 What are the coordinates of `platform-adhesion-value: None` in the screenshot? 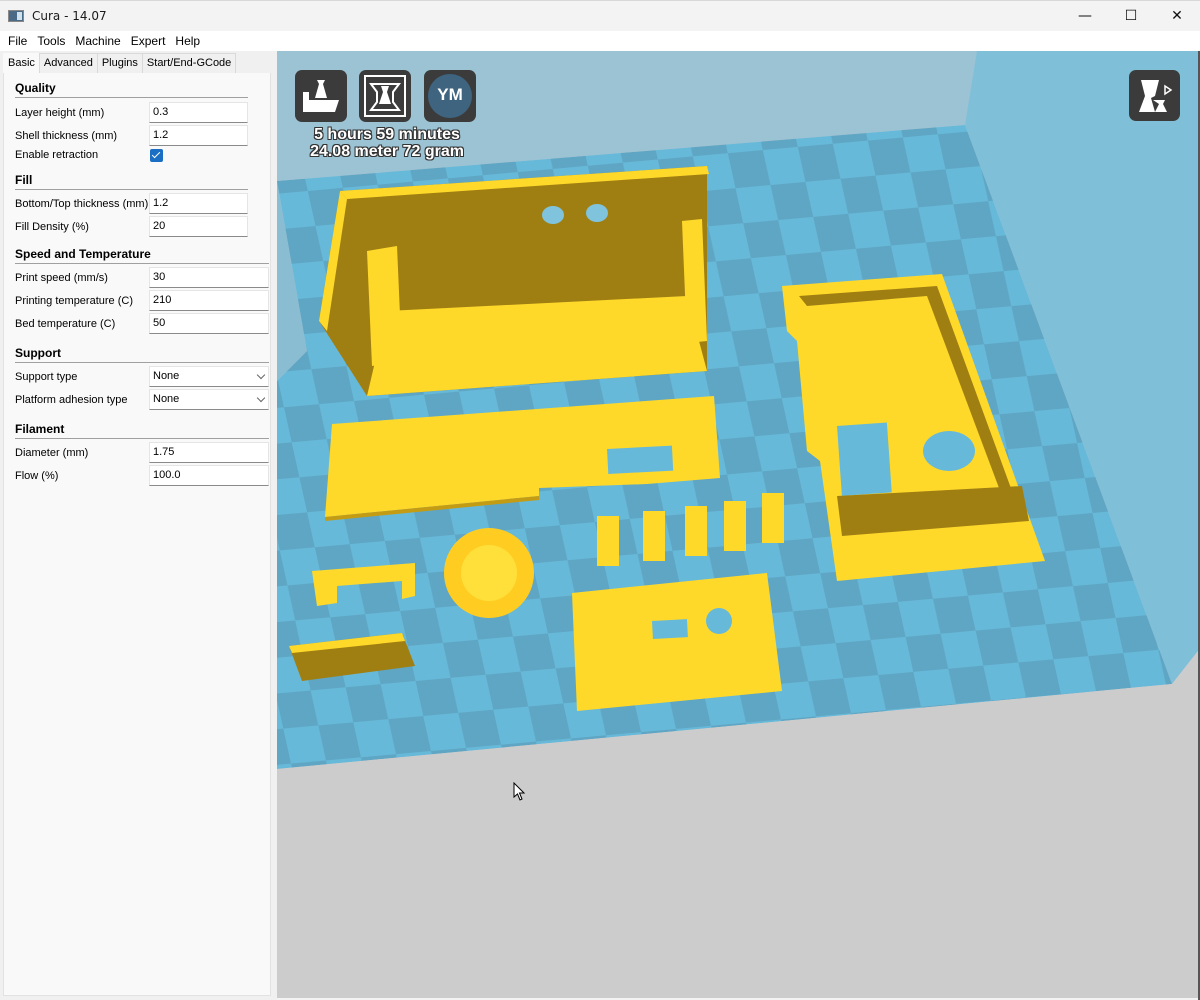 It's located at (166, 399).